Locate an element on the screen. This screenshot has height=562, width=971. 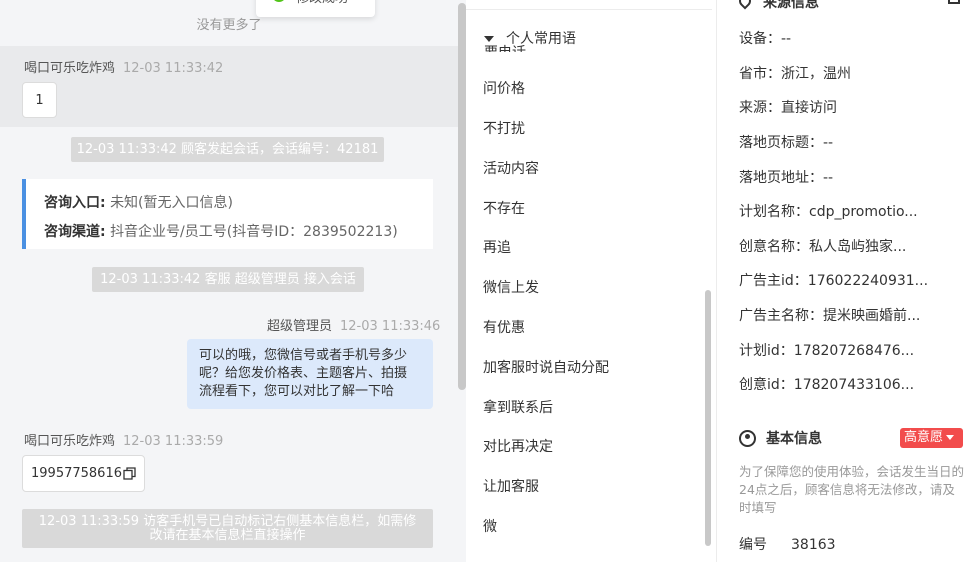
phrase-item: 微 is located at coordinates (490, 526).